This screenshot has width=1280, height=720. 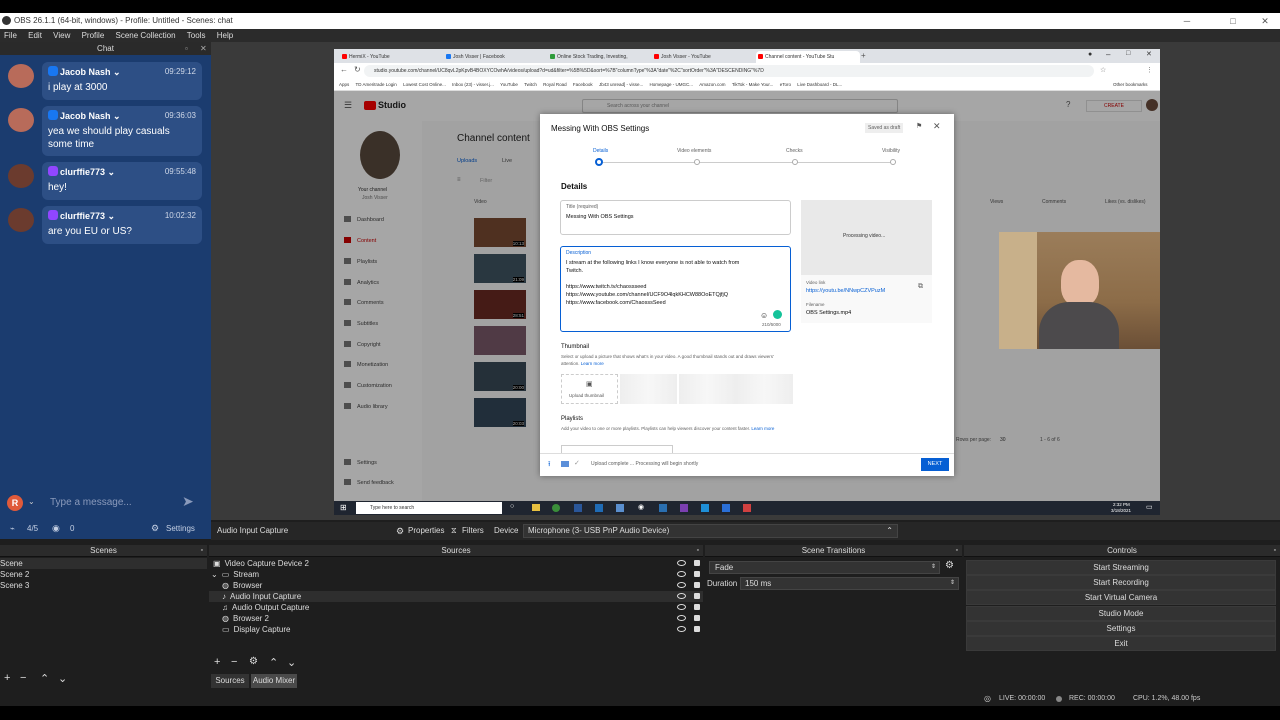 I want to click on browser-tab: Online Stock Trading, Investing,, so click(x=599, y=57).